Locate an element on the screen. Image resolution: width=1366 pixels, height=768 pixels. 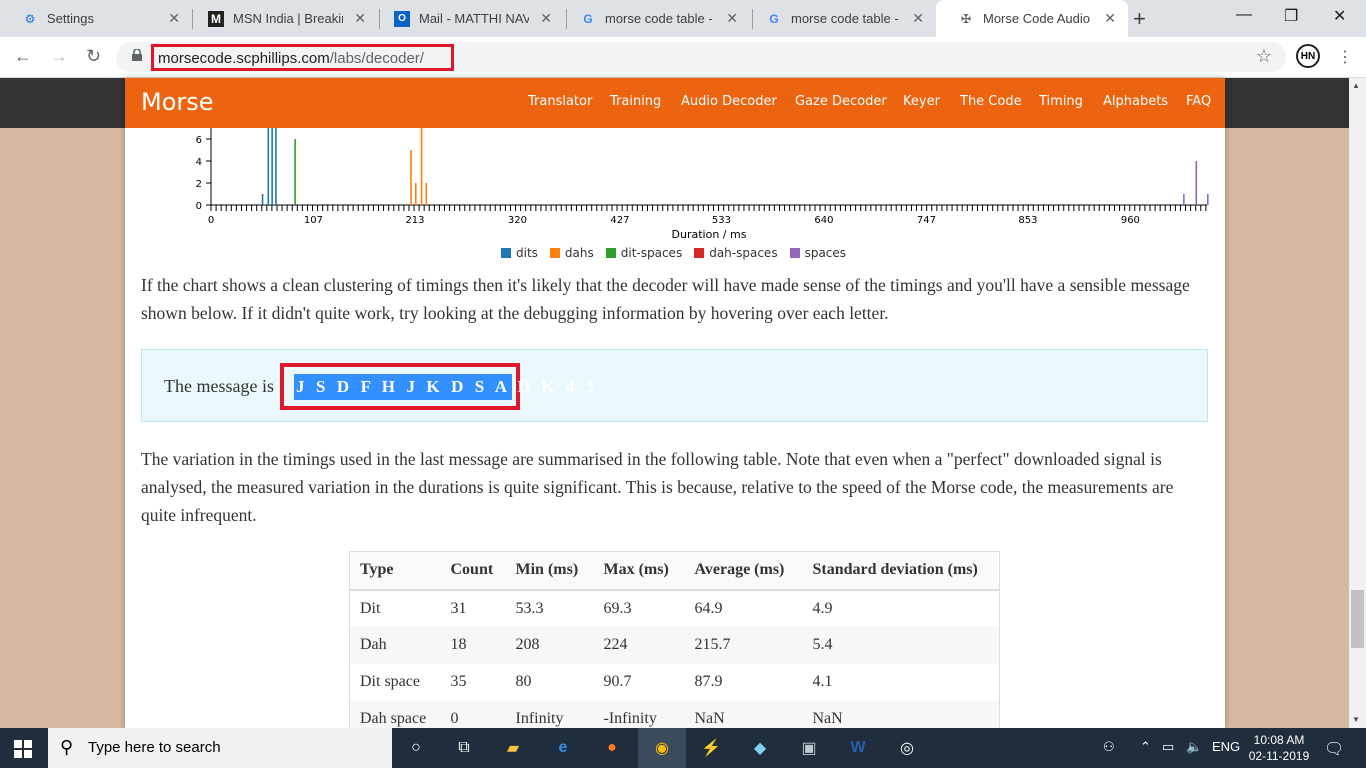
nav-faq: FAQ is located at coordinates (1198, 101).